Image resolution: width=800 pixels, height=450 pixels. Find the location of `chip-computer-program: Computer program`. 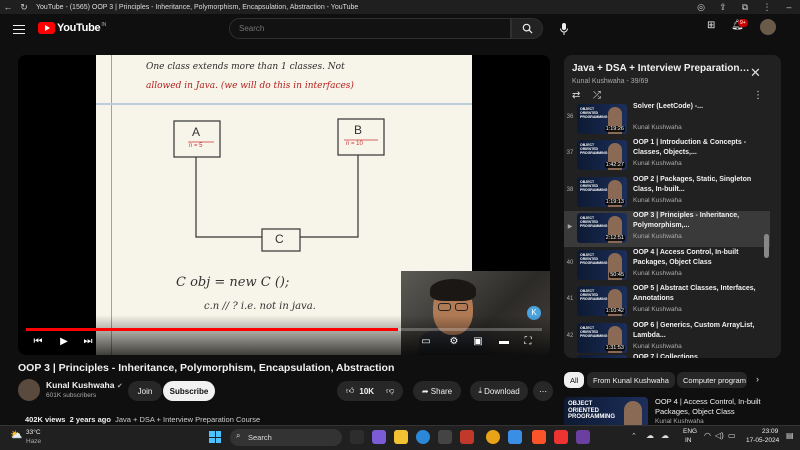

chip-computer-program: Computer program is located at coordinates (712, 380).